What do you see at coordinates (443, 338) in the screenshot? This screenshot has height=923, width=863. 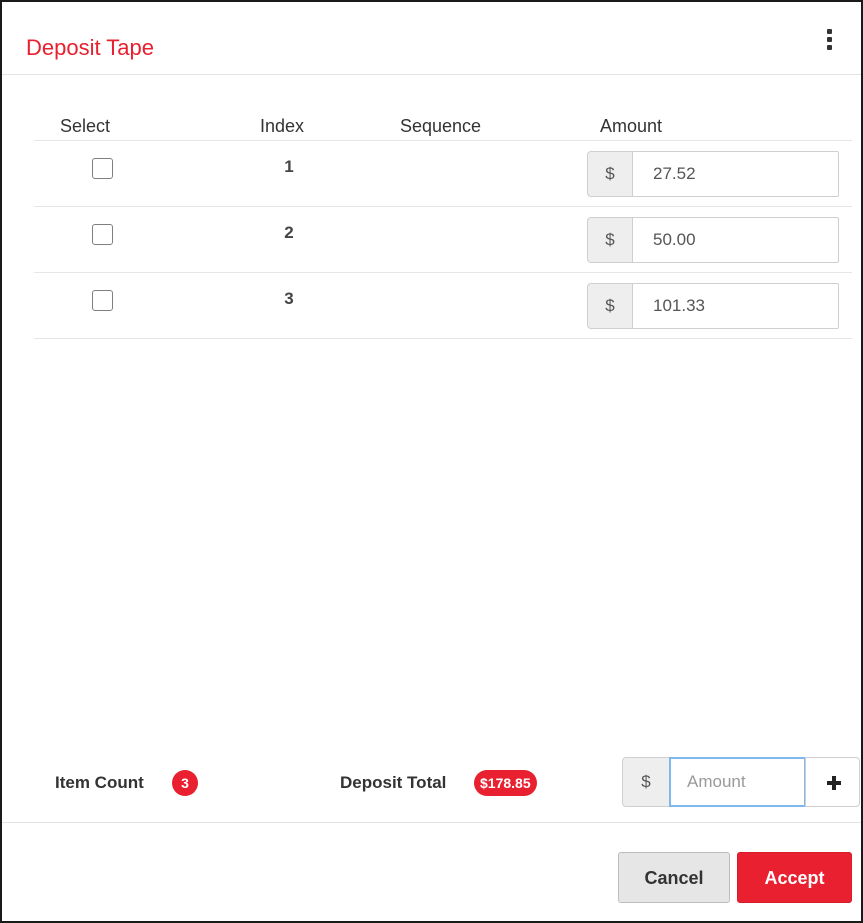 I see `row-divider` at bounding box center [443, 338].